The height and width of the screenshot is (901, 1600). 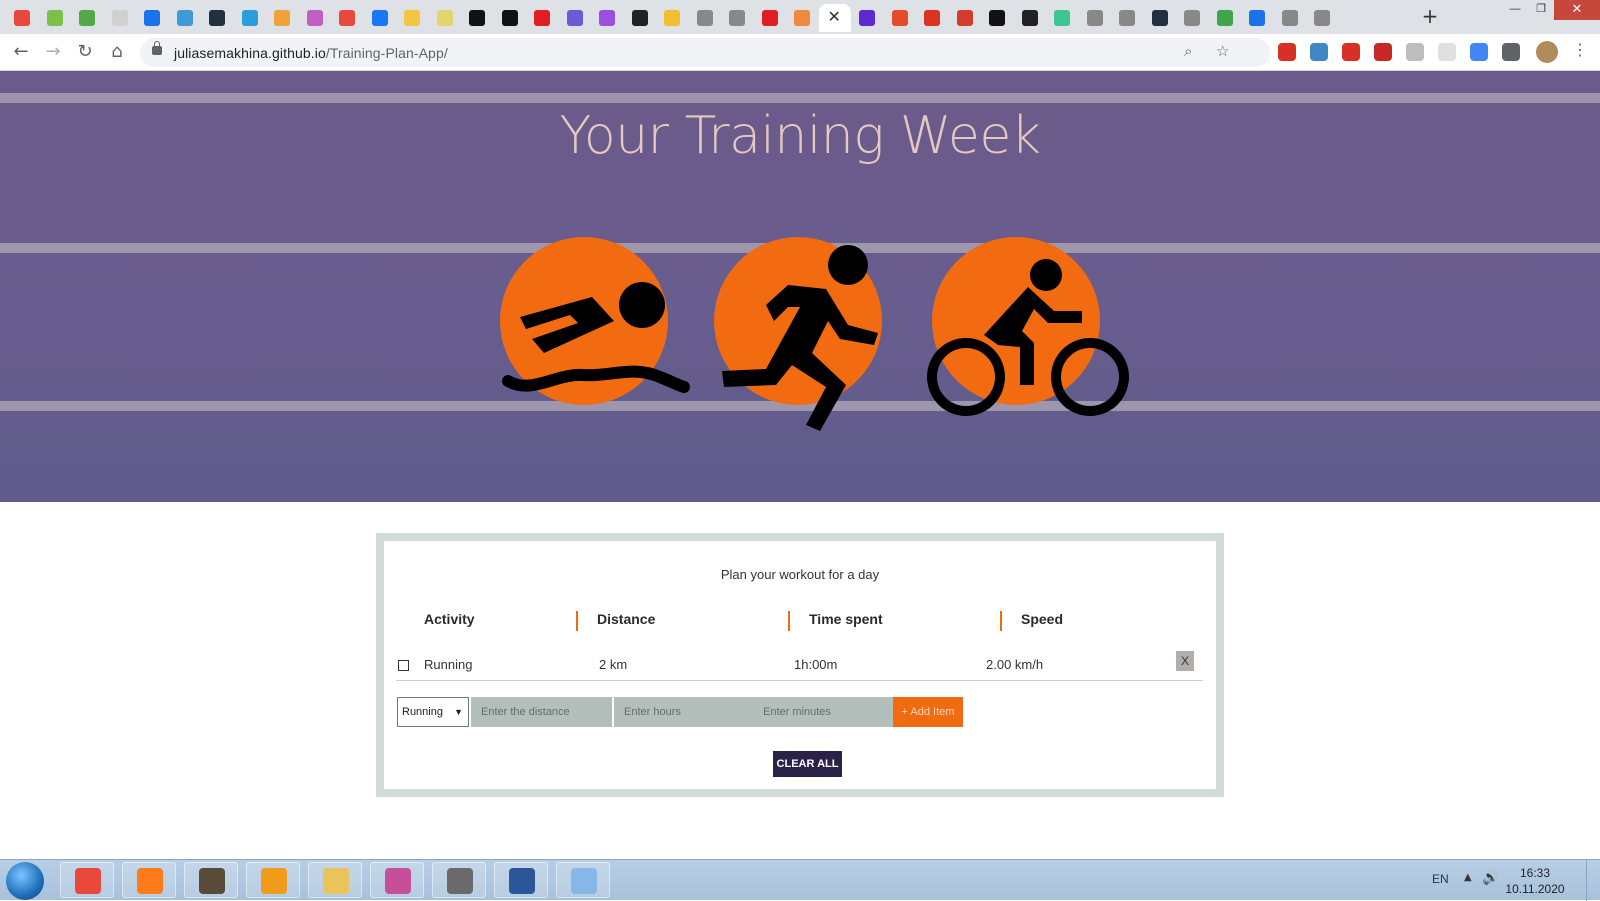 I want to click on browser-tab: ✕, so click(x=834, y=18).